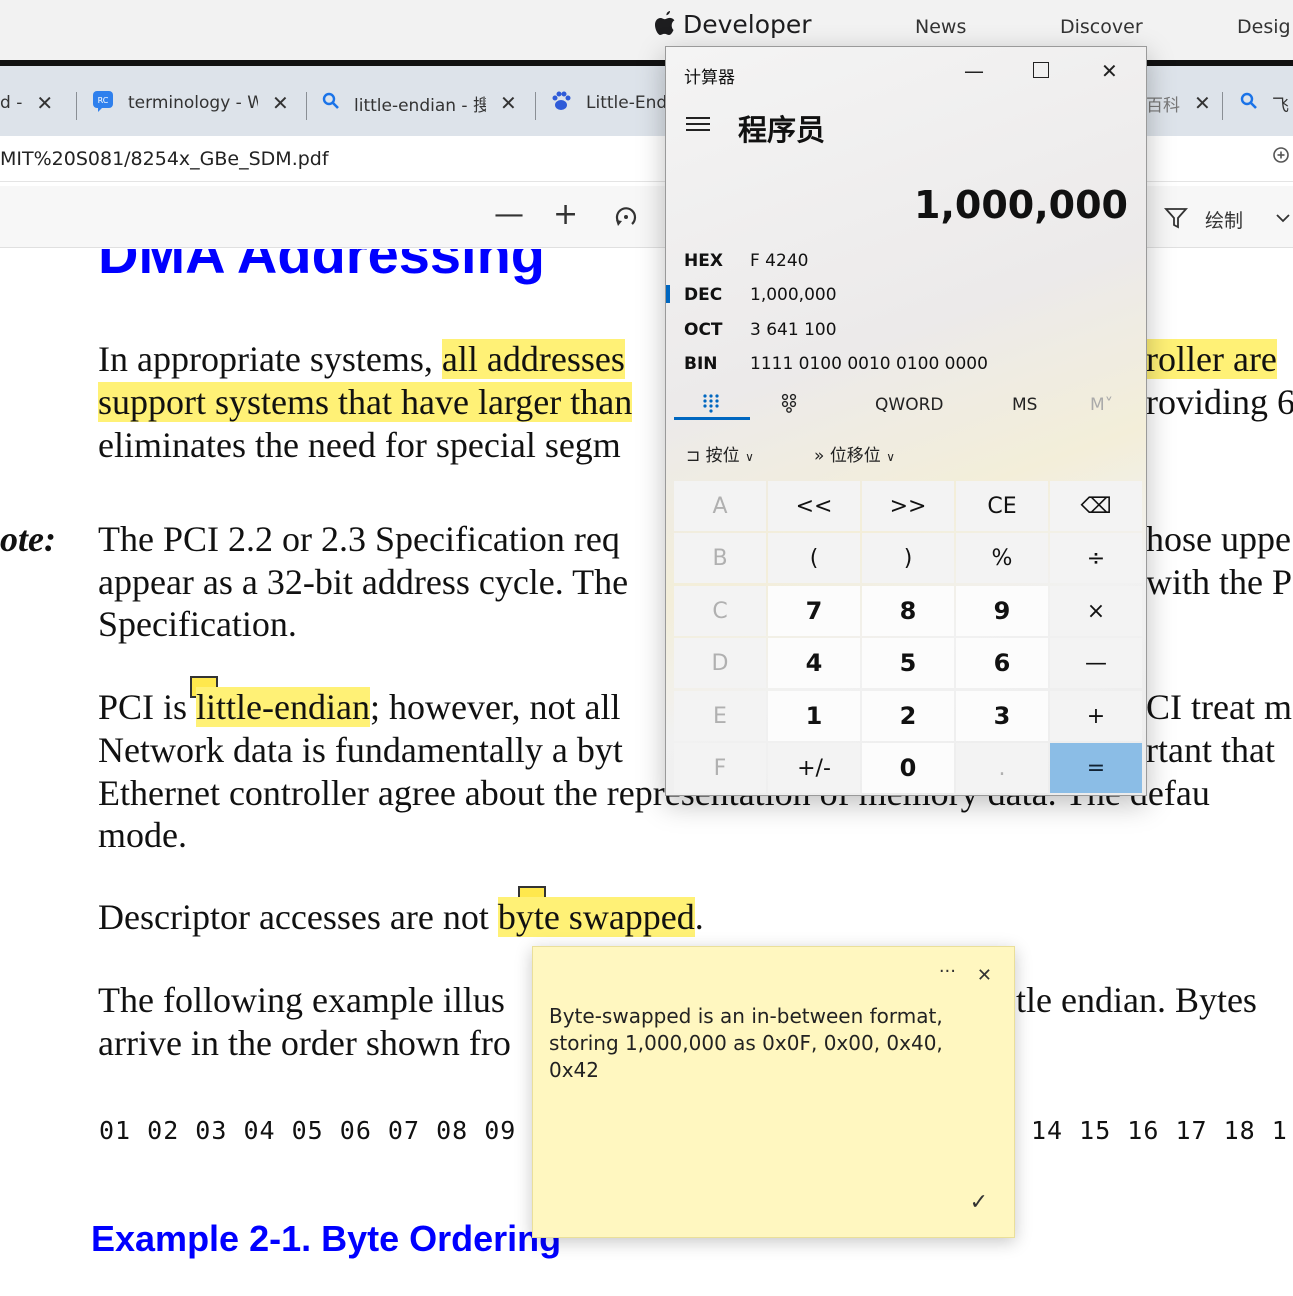 The image size is (1293, 1296). What do you see at coordinates (1096, 716) in the screenshot?
I see `add-key: +` at bounding box center [1096, 716].